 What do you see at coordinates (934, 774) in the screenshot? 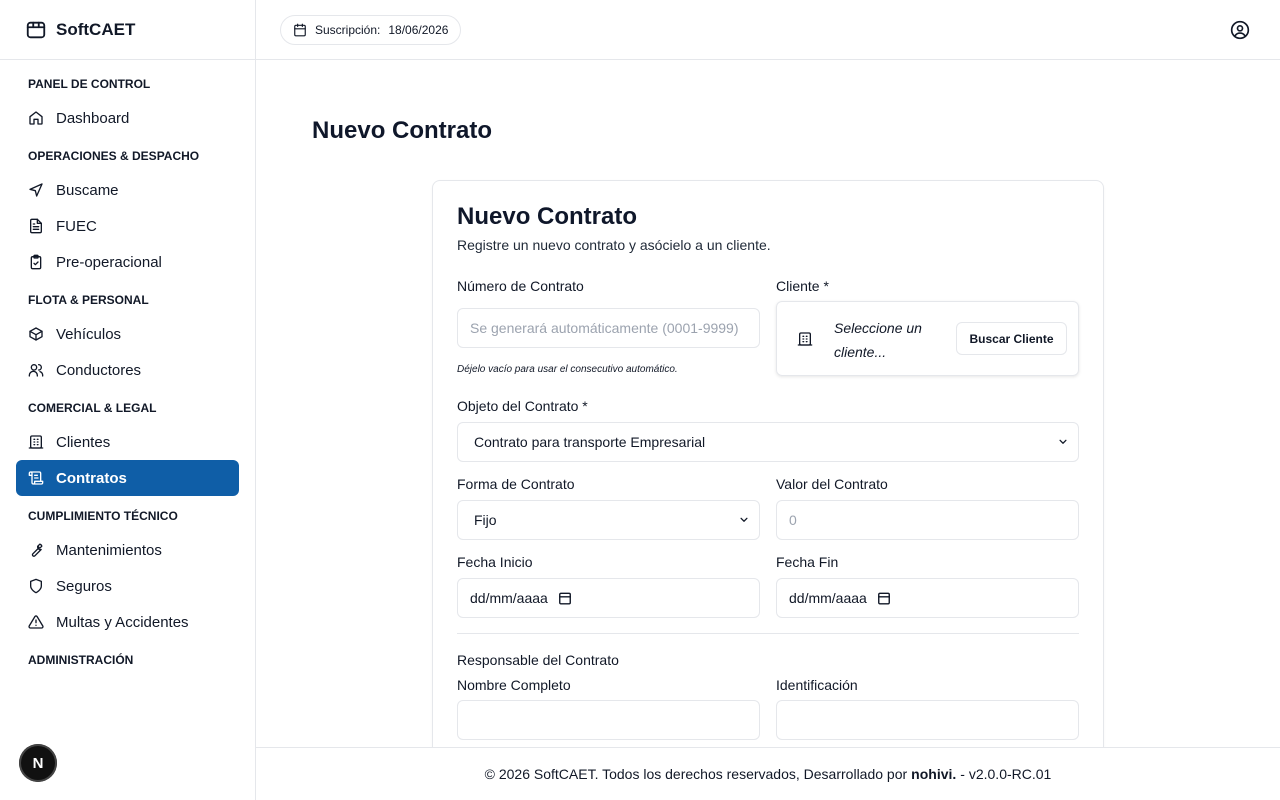
I see `footer-author: nohivi.` at bounding box center [934, 774].